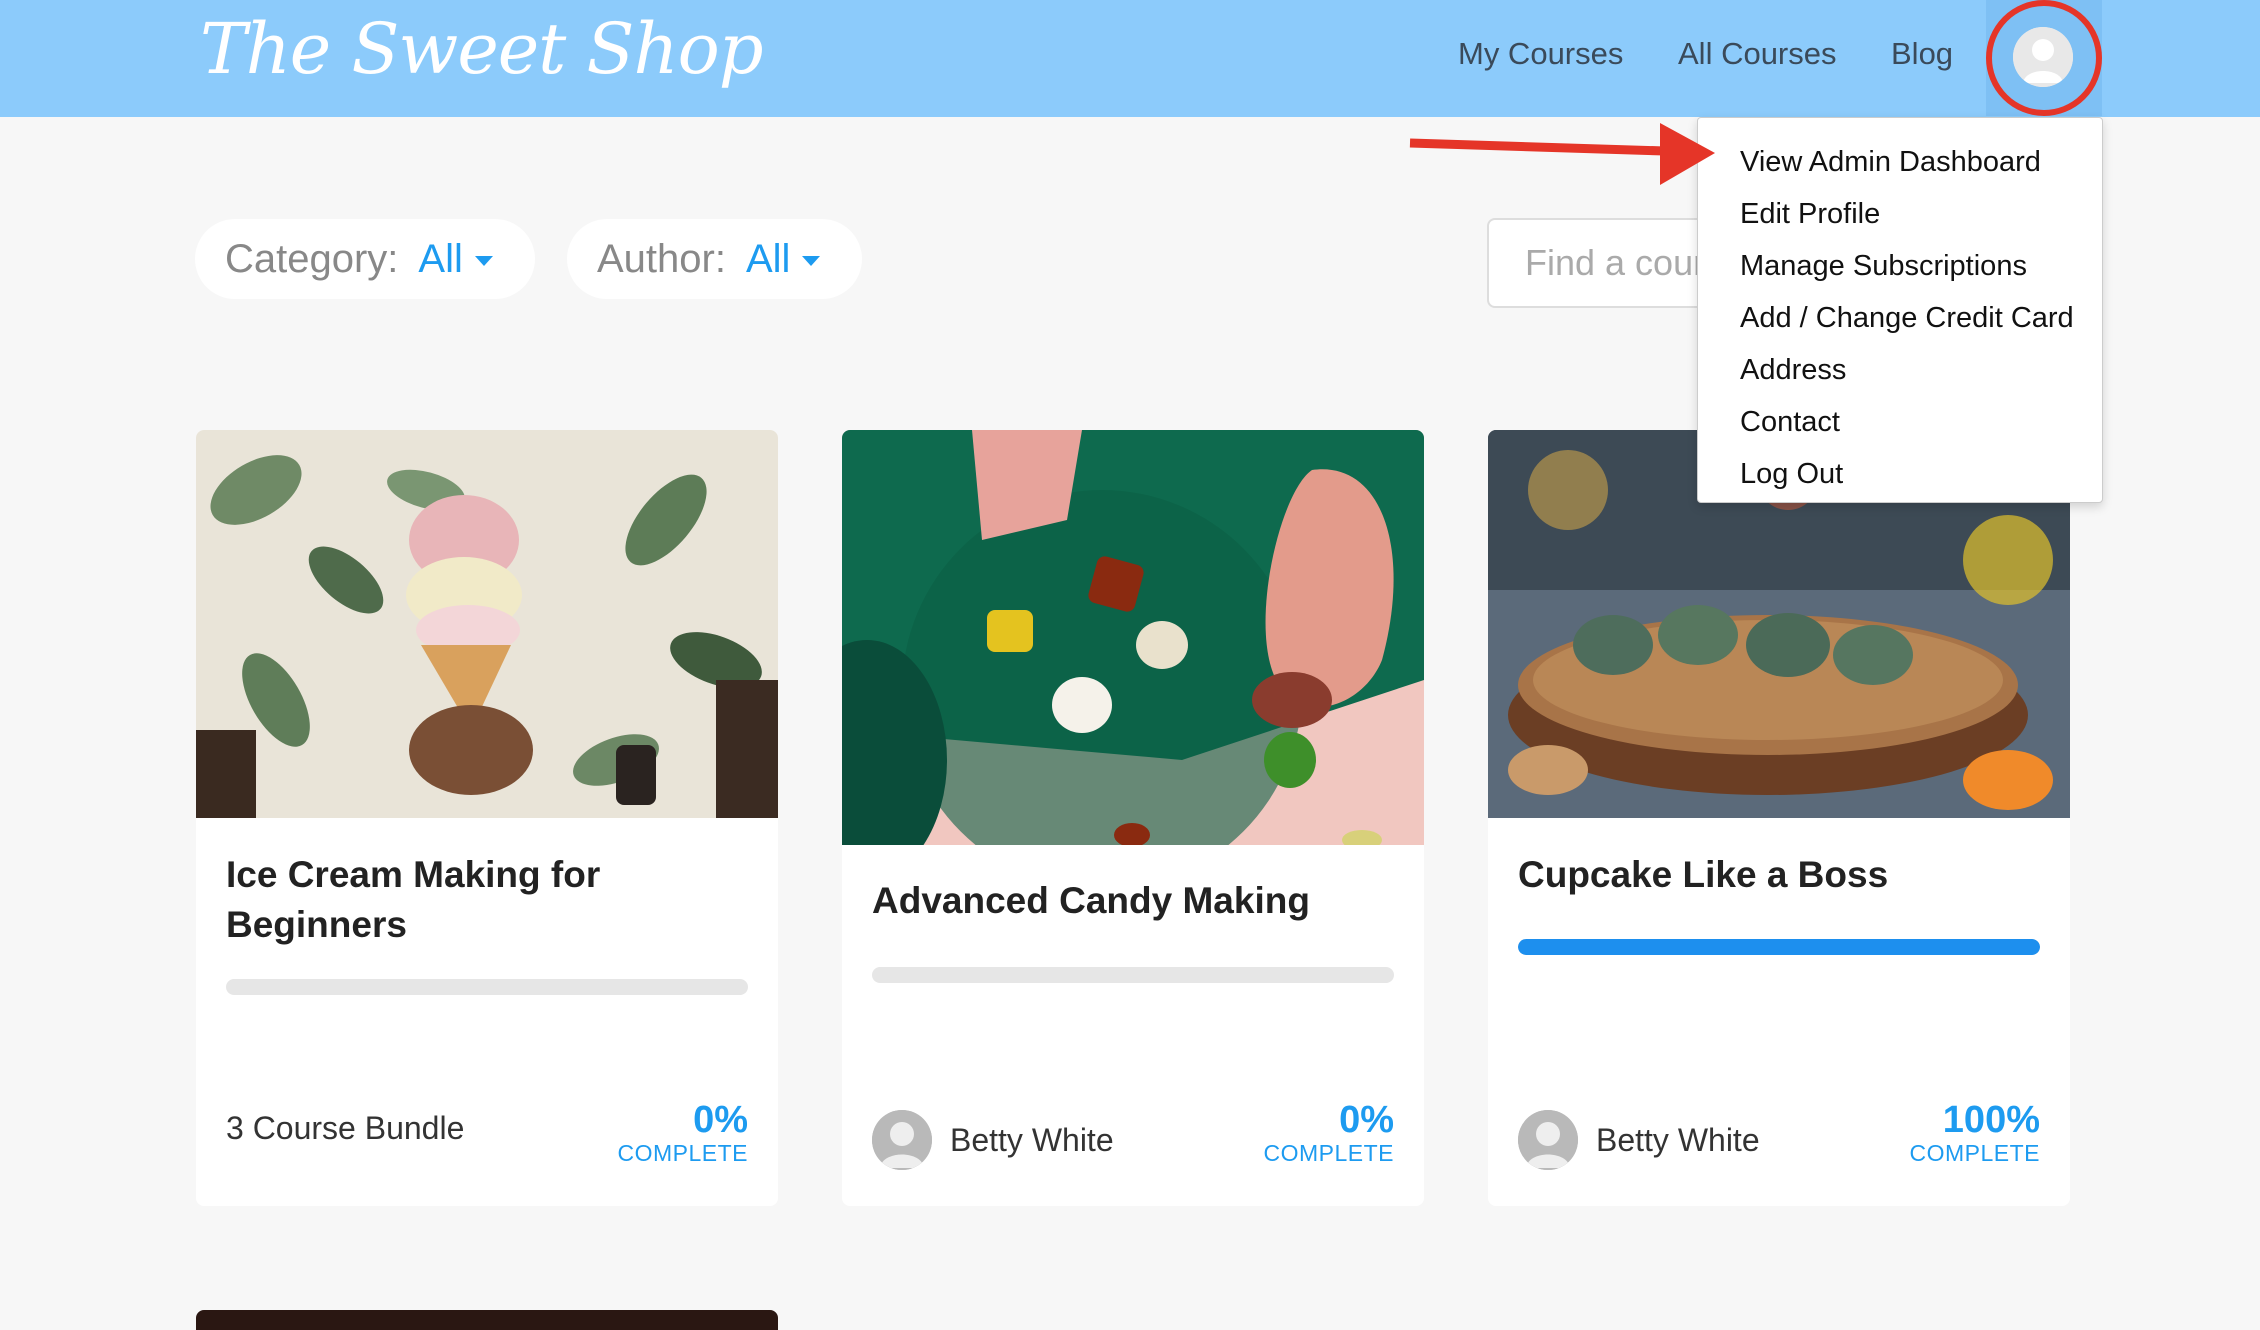 The height and width of the screenshot is (1330, 2260). I want to click on menu-item-address: Address, so click(1900, 370).